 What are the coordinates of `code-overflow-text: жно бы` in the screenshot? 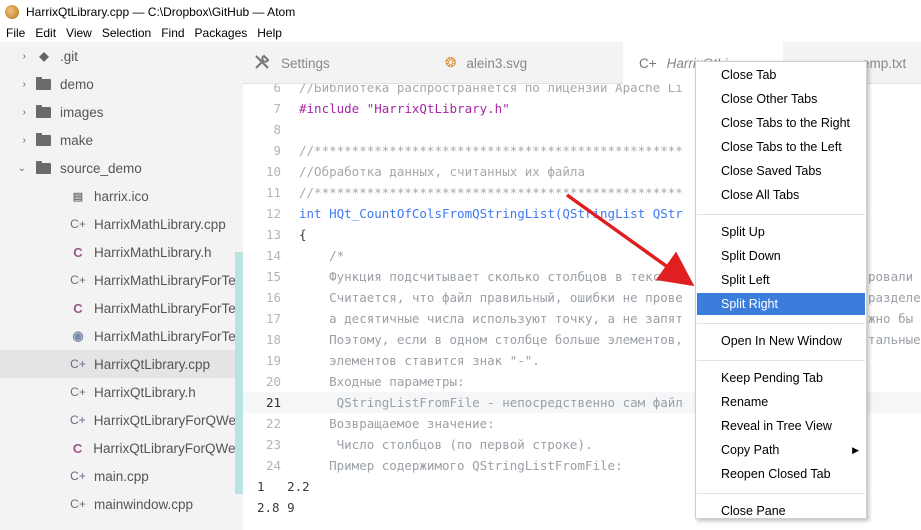 It's located at (891, 318).